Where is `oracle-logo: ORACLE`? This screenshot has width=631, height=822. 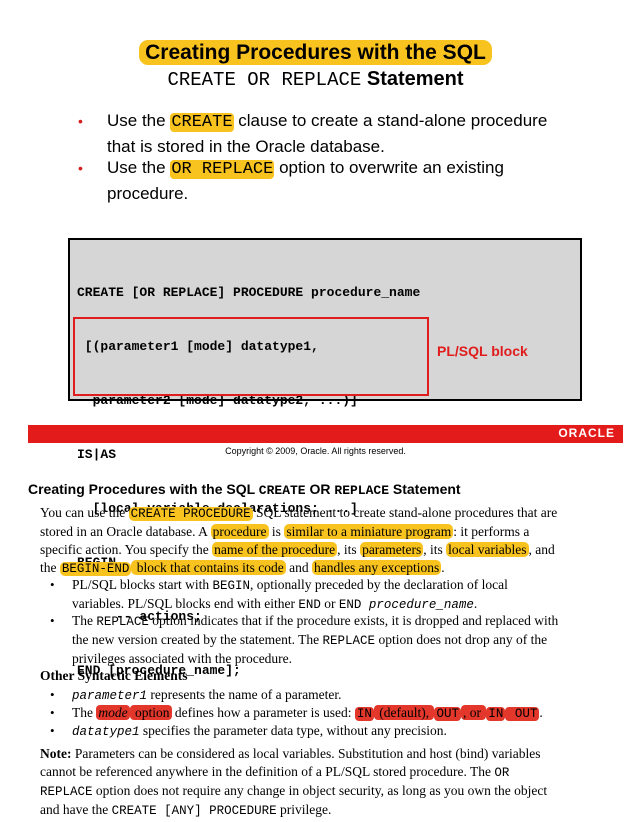
oracle-logo: ORACLE is located at coordinates (586, 433).